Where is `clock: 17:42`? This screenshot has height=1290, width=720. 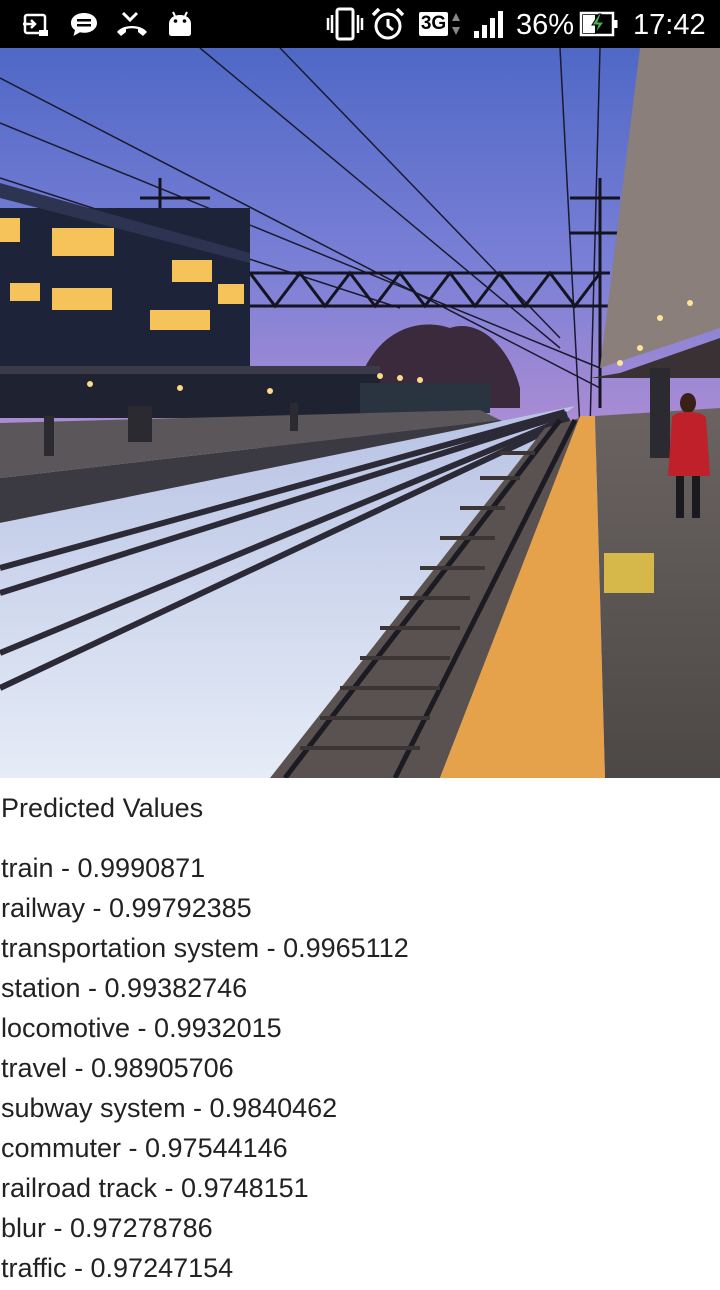
clock: 17:42 is located at coordinates (669, 25).